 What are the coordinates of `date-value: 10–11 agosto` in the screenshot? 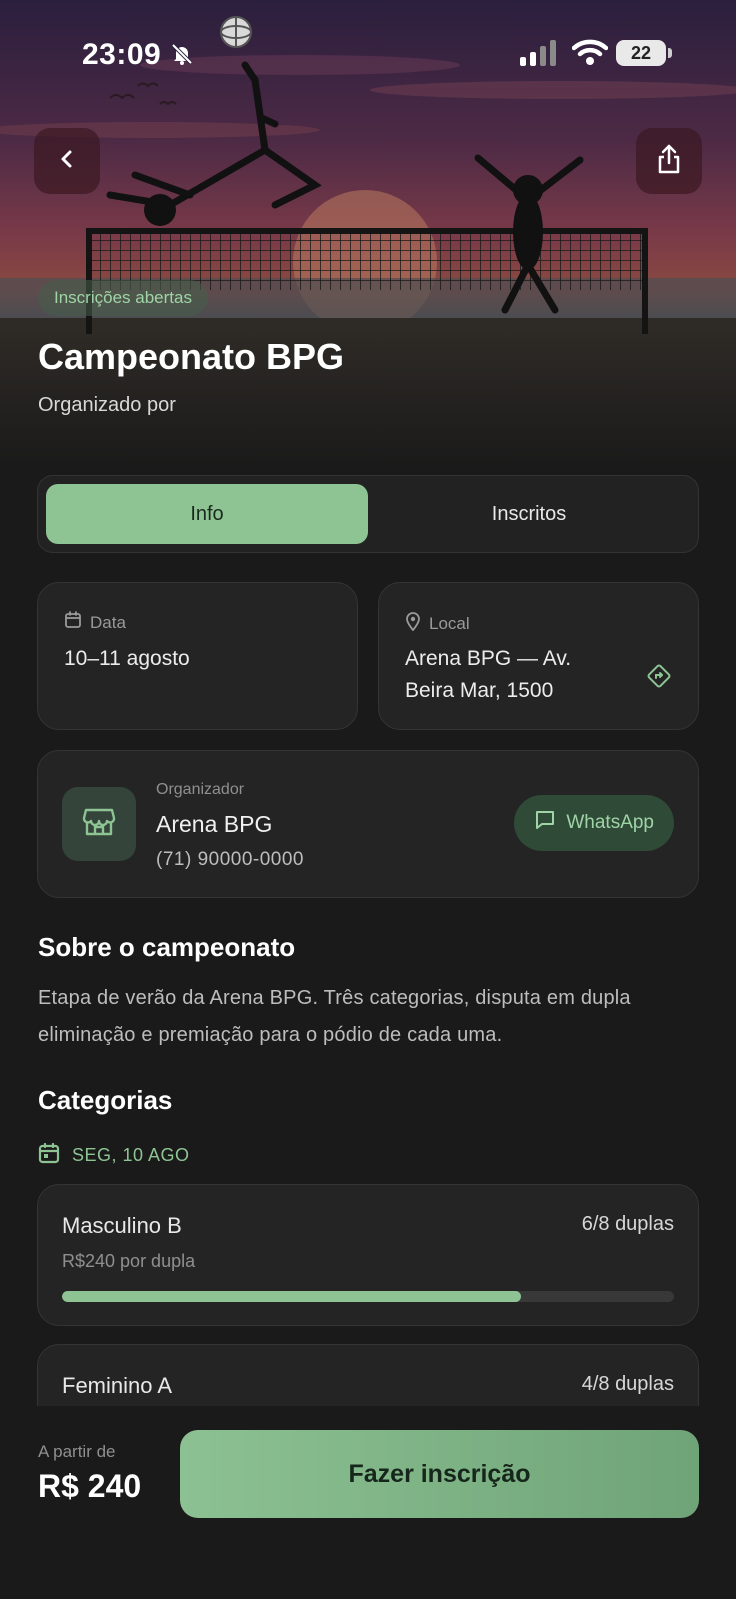 It's located at (127, 658).